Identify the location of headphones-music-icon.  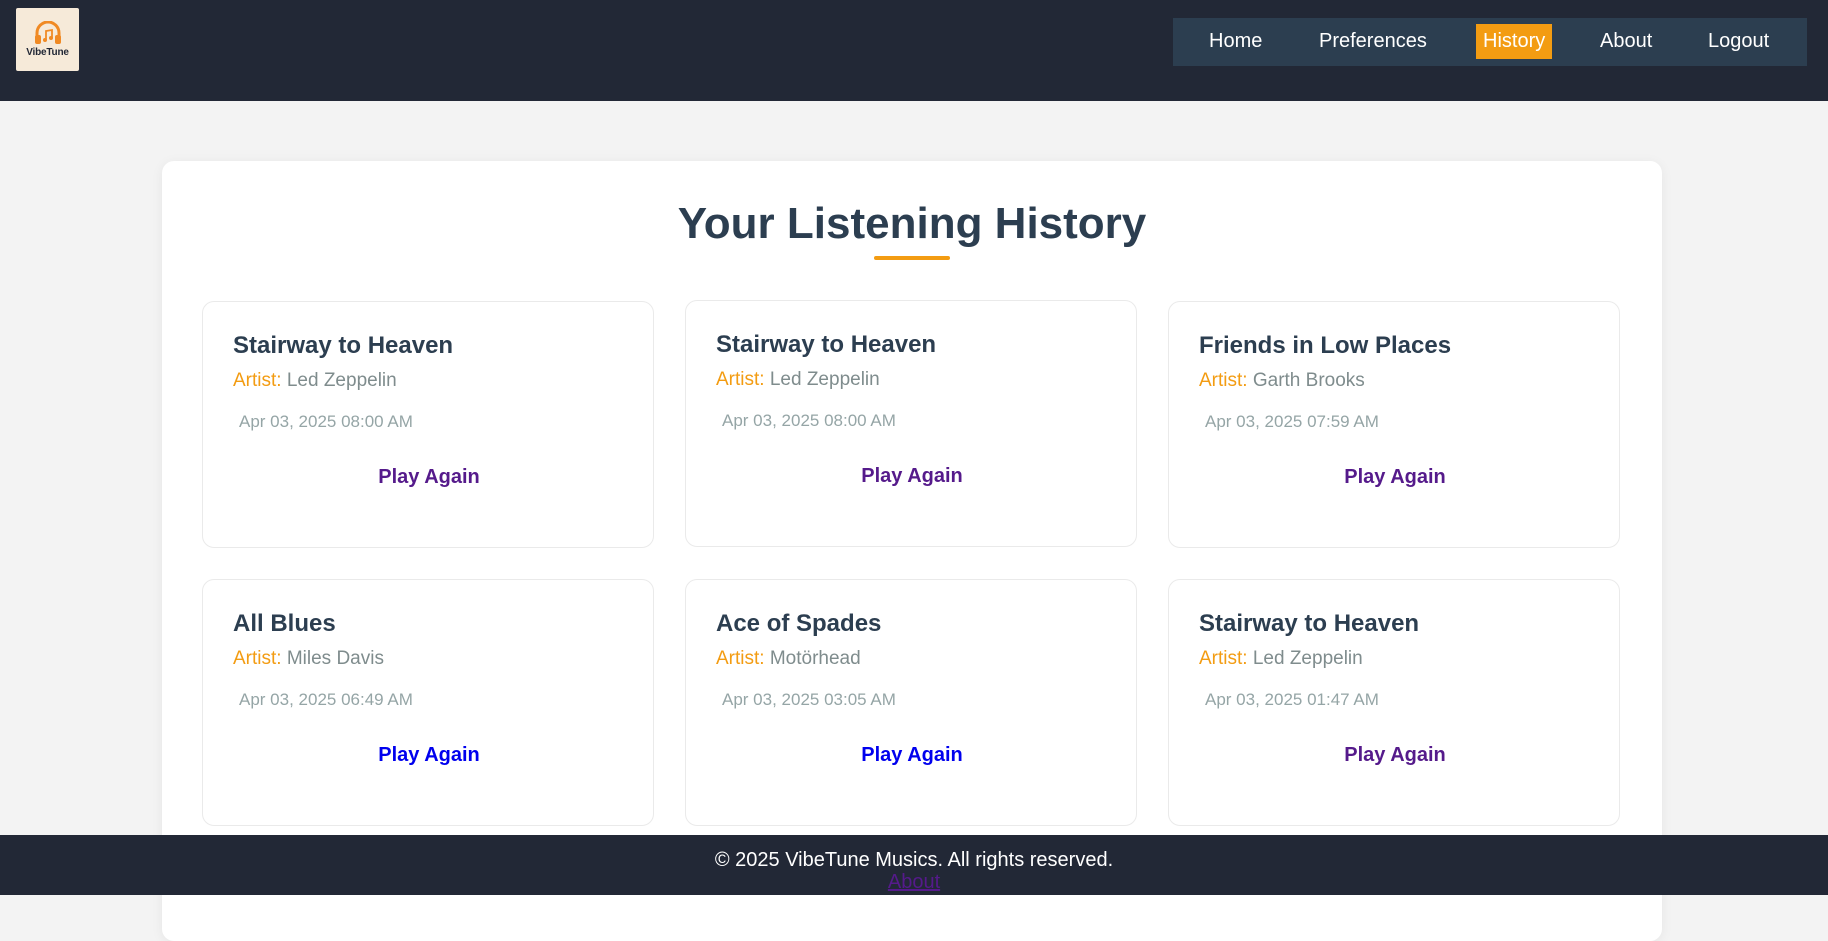
(47, 32).